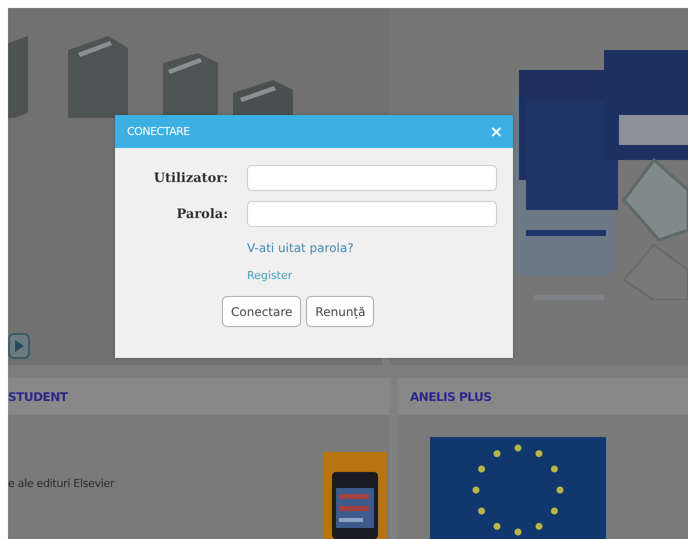  Describe the element at coordinates (191, 178) in the screenshot. I see `field-label: Utilizator:` at that location.